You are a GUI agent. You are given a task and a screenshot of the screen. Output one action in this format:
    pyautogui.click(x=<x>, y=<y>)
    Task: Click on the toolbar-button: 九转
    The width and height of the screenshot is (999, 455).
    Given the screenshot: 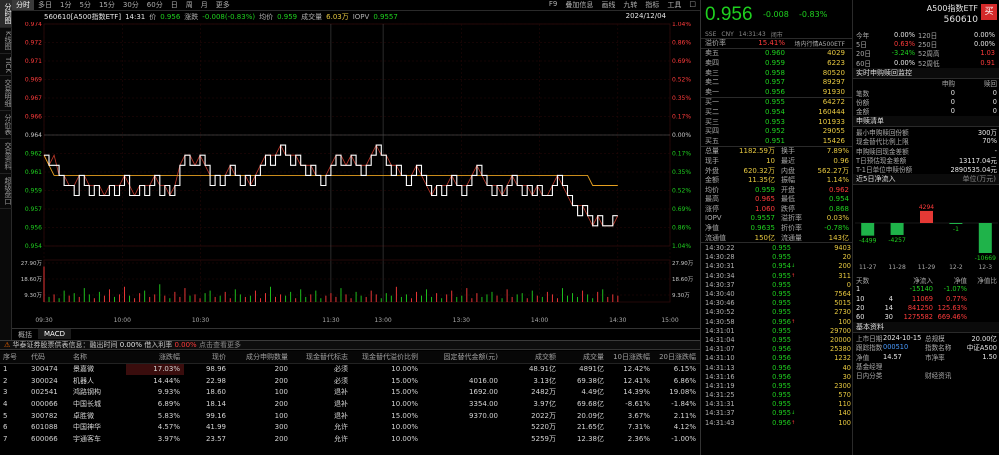 What is the action you would take?
    pyautogui.click(x=630, y=5)
    